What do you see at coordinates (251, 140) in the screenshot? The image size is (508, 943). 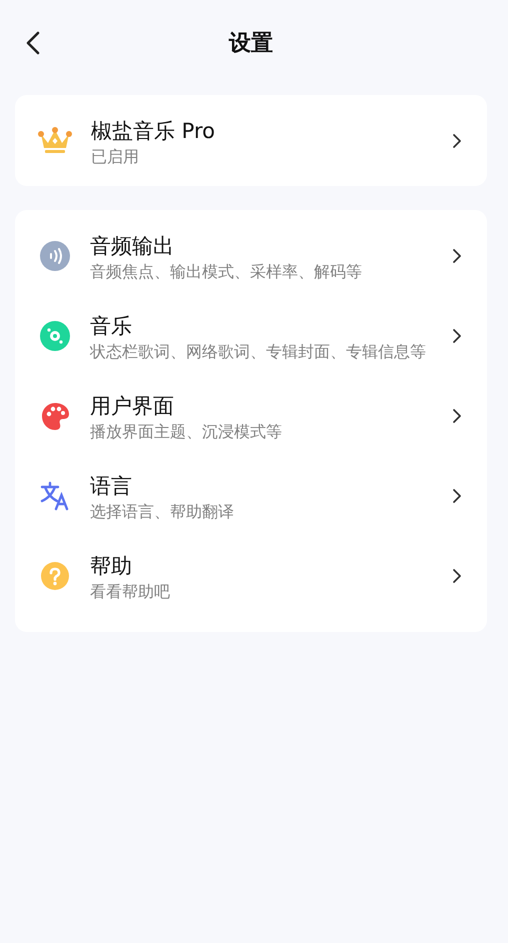 I see `pro-card: 椒盐音乐 Pro 已启用` at bounding box center [251, 140].